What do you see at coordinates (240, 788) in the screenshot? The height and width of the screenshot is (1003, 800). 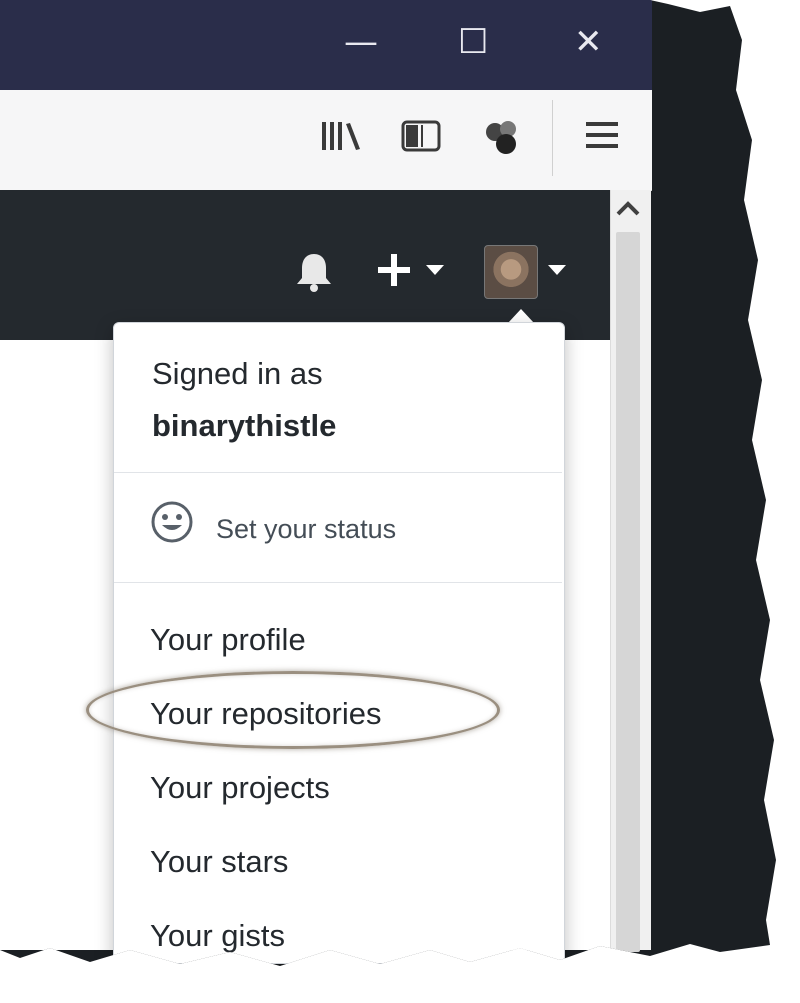 I see `menu-item-your-projects: Your projects` at bounding box center [240, 788].